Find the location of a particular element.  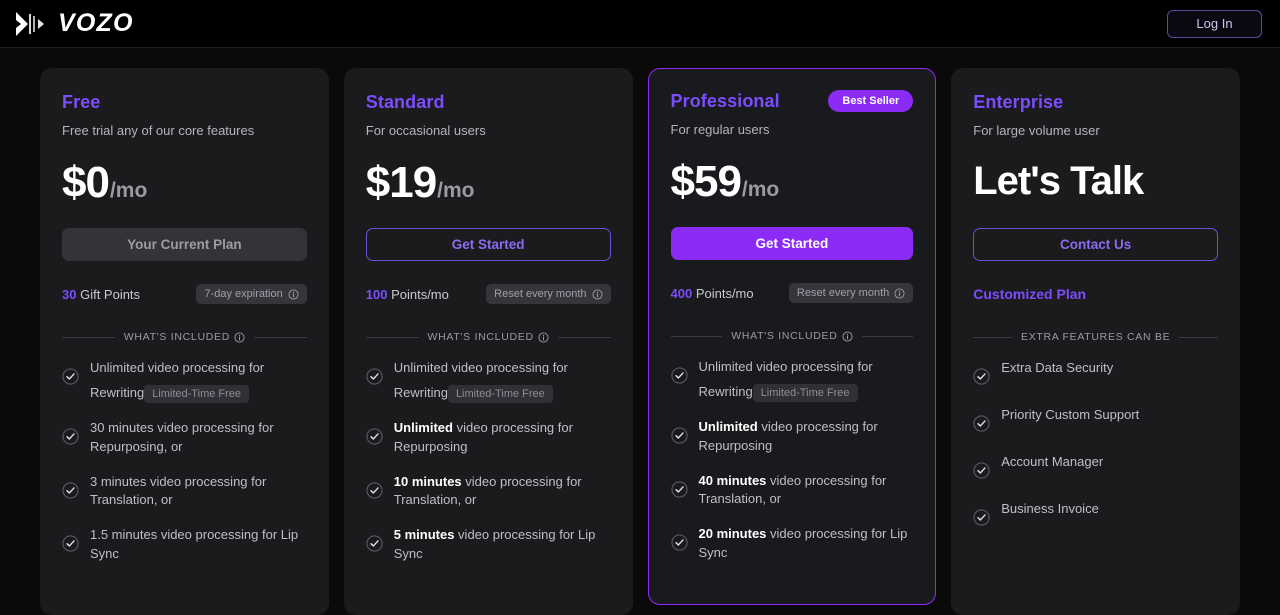

divider-line-left is located at coordinates (992, 337).